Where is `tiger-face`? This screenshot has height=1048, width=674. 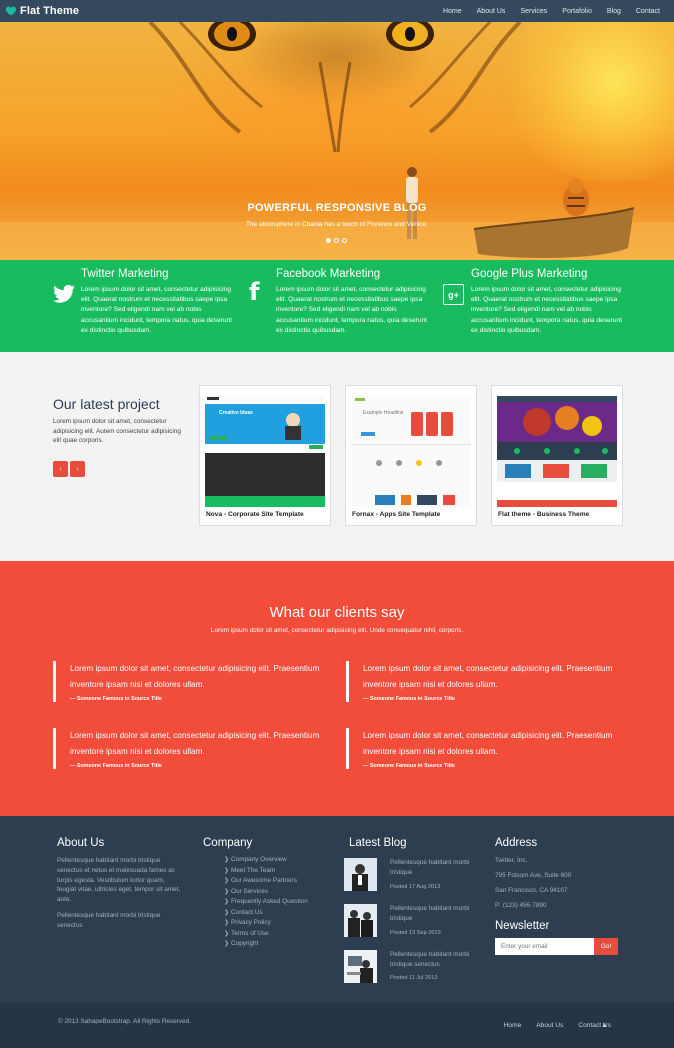 tiger-face is located at coordinates (335, 87).